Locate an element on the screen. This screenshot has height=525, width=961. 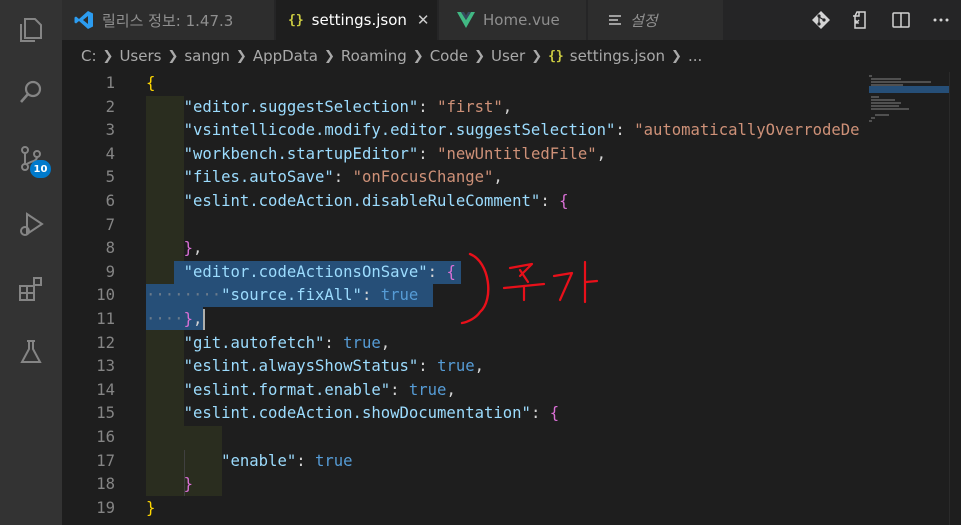
minimap-selection is located at coordinates (909, 89).